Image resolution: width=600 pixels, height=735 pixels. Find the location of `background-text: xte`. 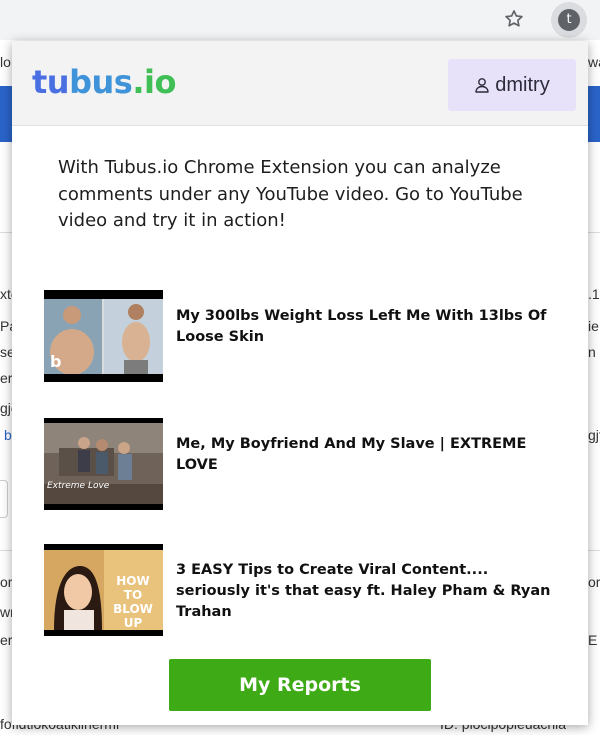

background-text: xte is located at coordinates (6, 294).